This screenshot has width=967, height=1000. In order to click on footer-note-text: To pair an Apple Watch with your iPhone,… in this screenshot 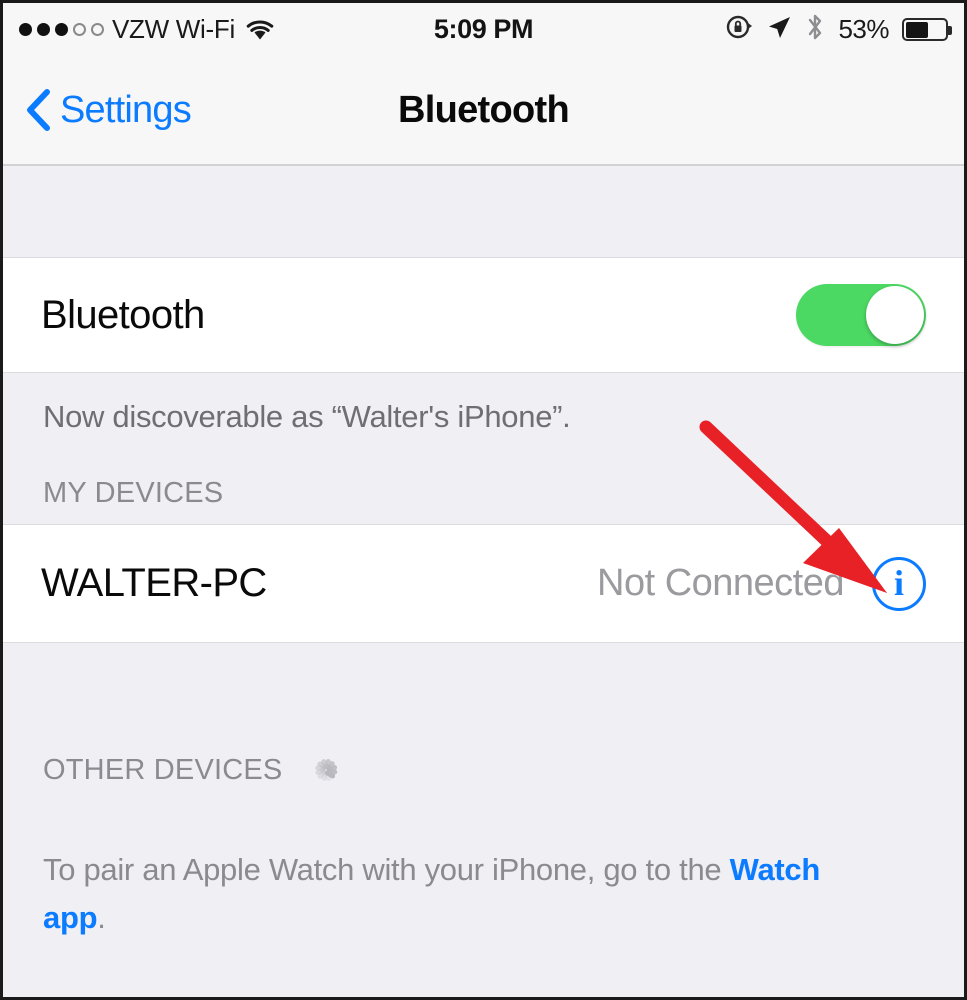, I will do `click(386, 869)`.